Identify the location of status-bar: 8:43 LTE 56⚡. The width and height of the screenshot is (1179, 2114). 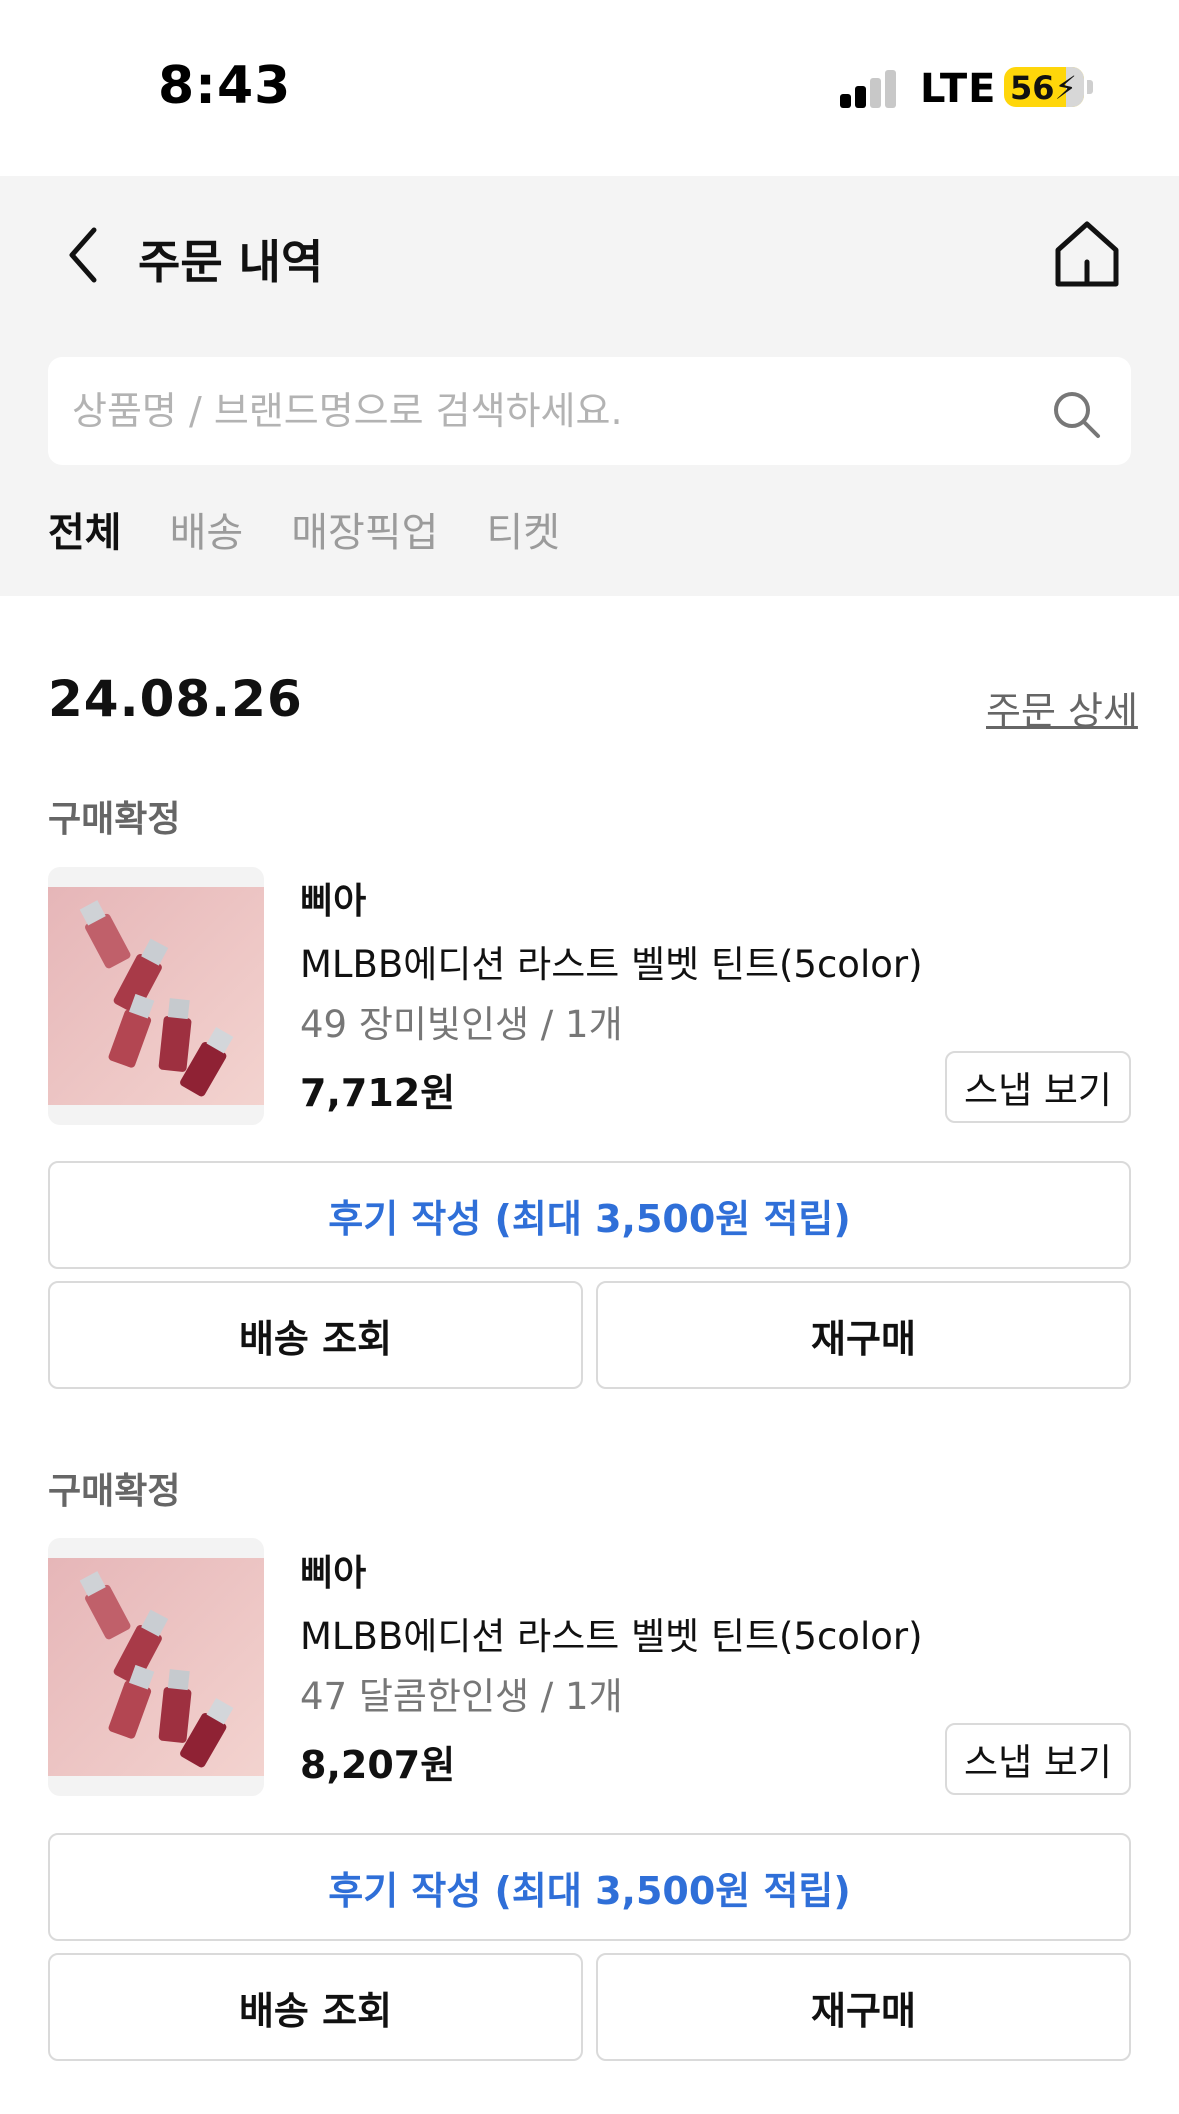
(589, 88).